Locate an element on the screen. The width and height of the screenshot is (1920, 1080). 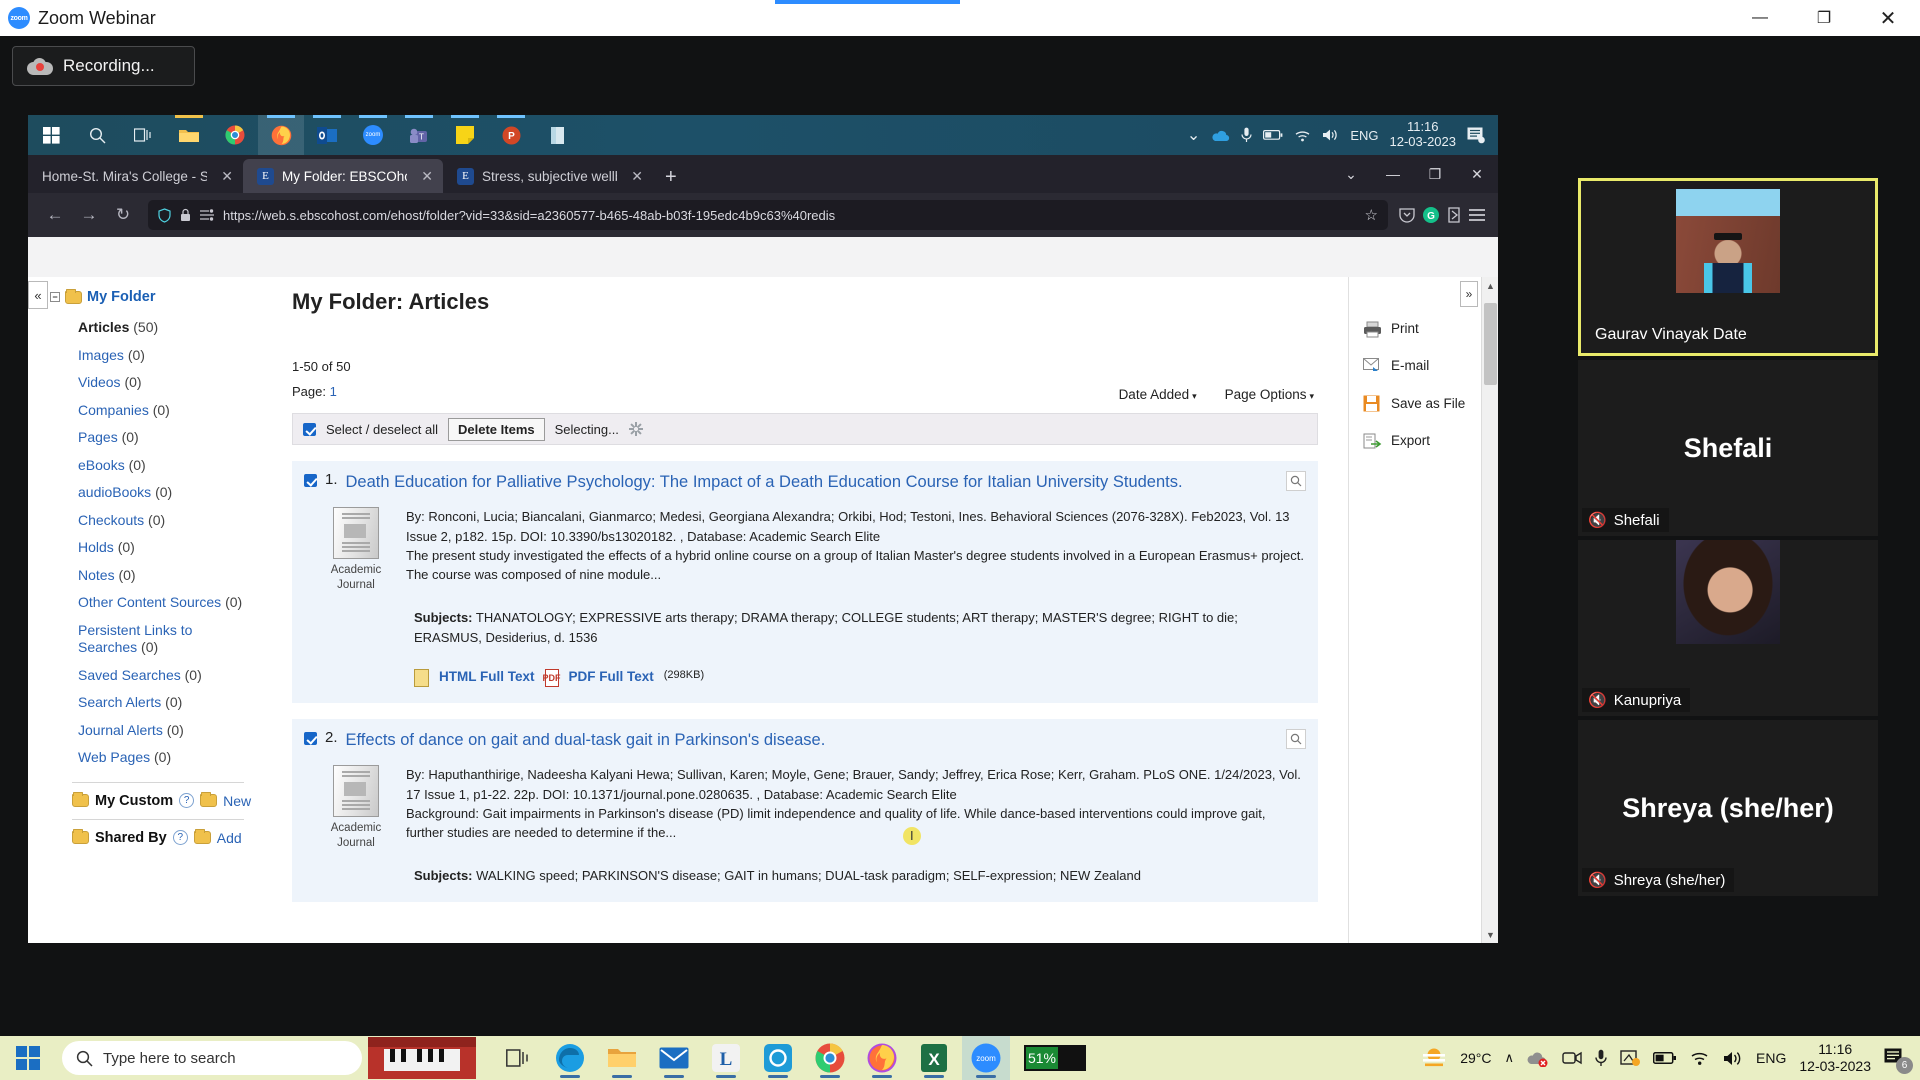
browser-tab-2: E Stress, subjective wellbeing and ✕ is located at coordinates (548, 176).